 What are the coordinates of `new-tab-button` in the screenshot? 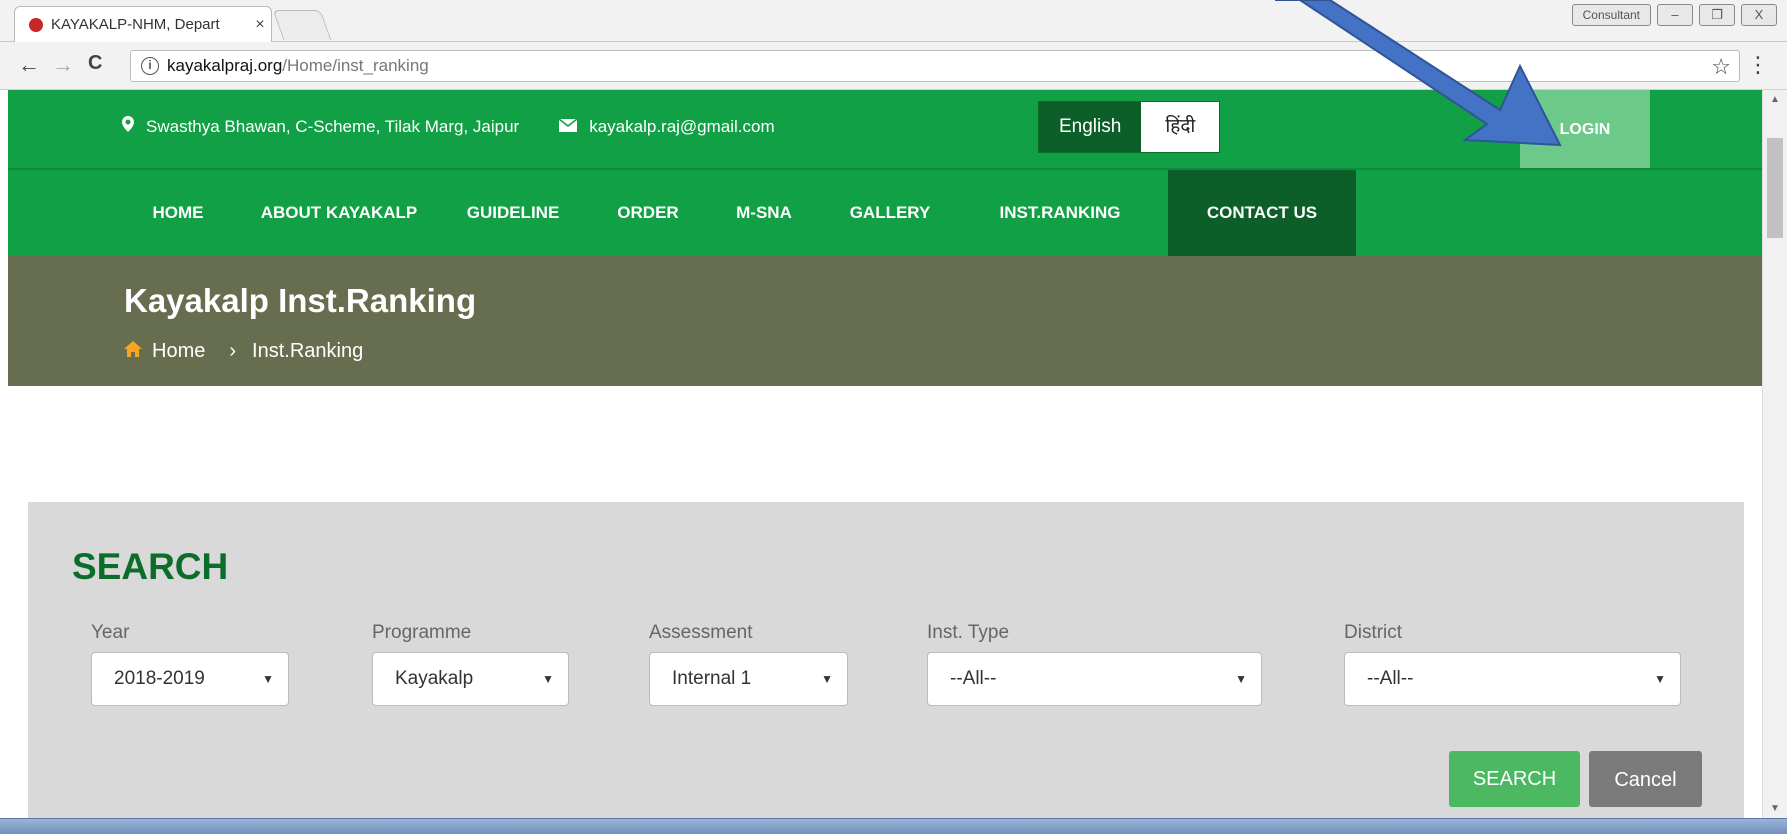 It's located at (302, 25).